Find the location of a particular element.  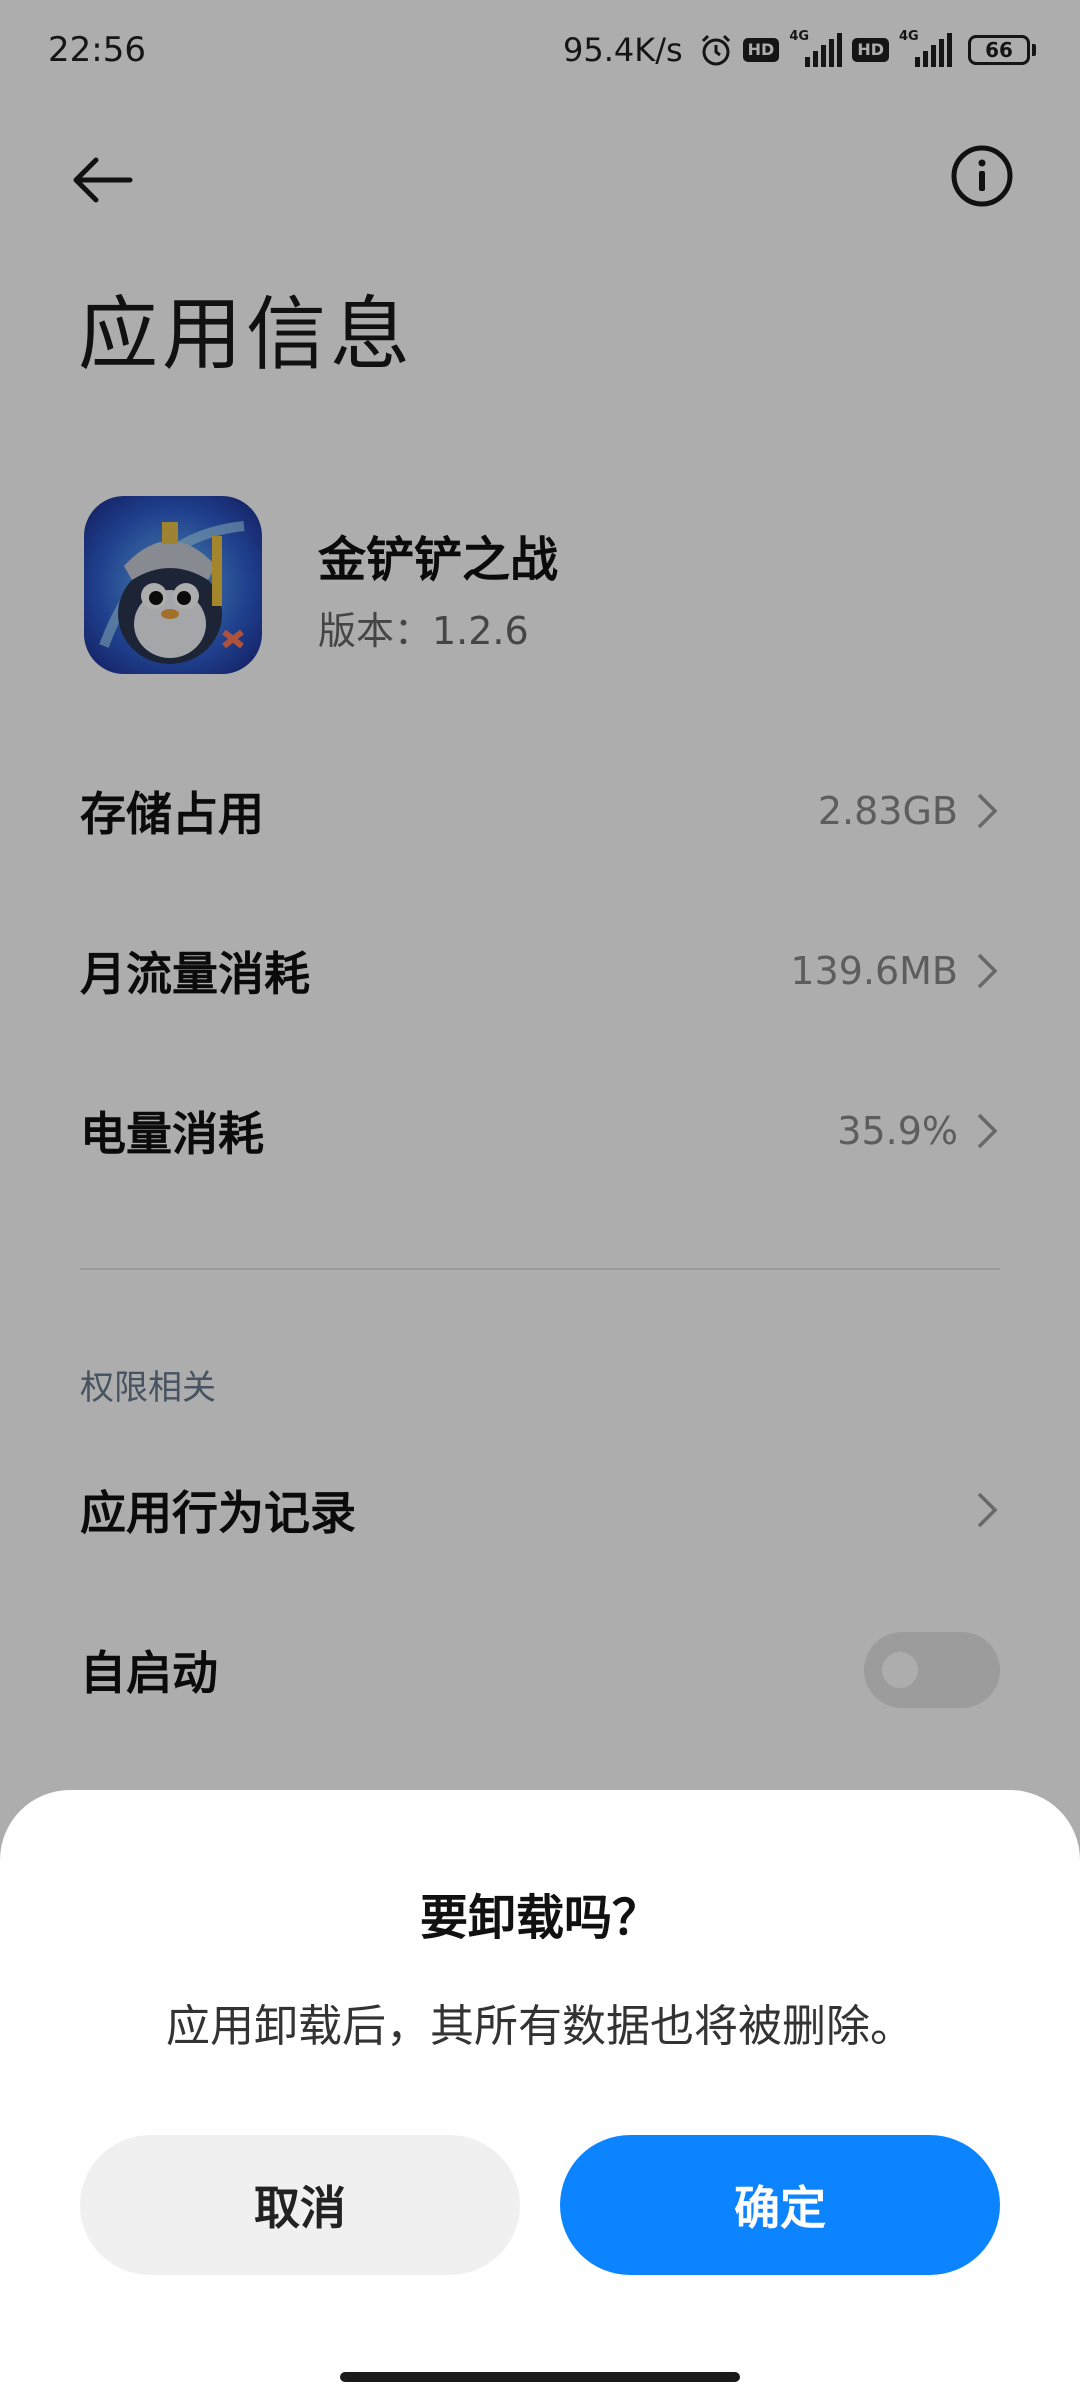

cancel-button: 取消 is located at coordinates (300, 2205).